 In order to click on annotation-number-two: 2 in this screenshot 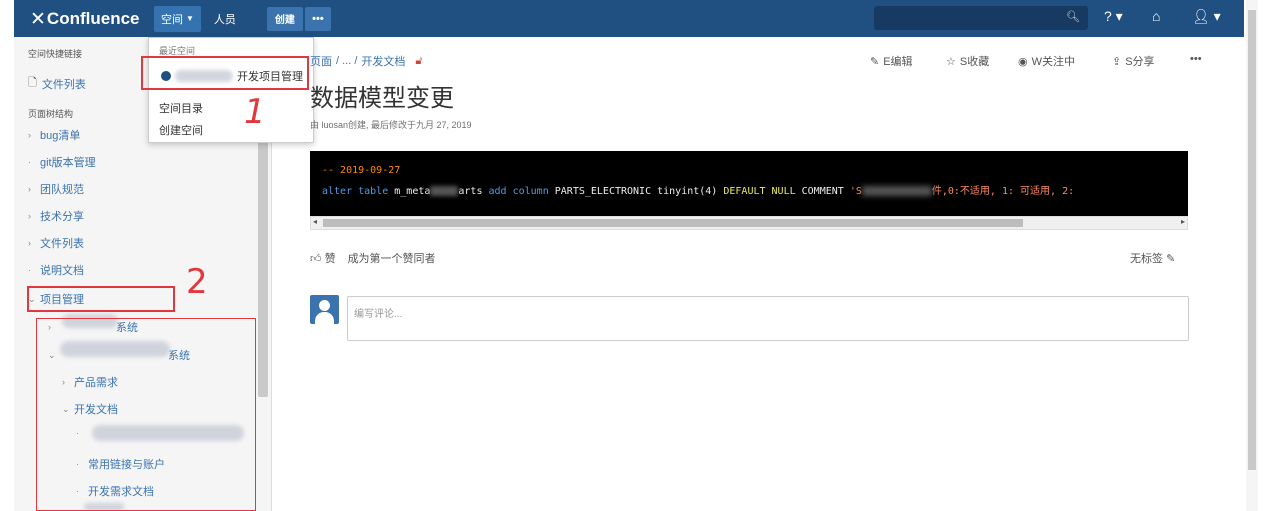, I will do `click(197, 282)`.